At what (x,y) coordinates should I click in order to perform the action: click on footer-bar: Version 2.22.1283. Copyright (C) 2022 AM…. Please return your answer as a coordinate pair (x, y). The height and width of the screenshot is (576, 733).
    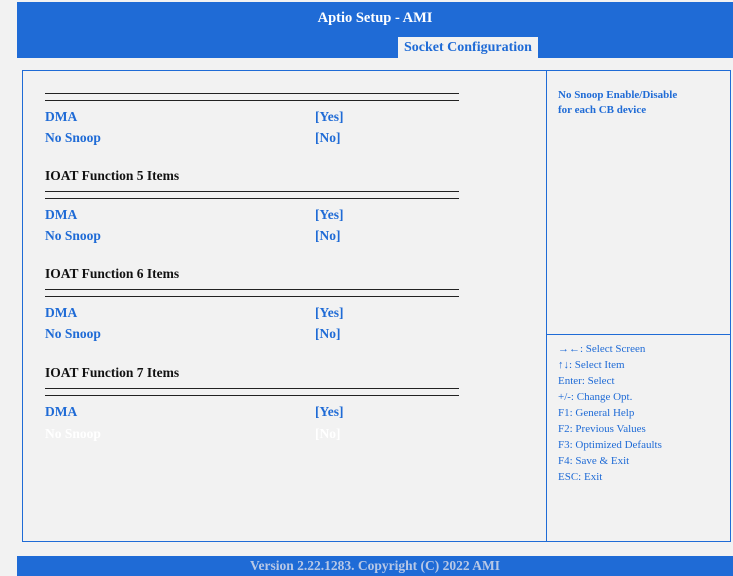
    Looking at the image, I should click on (375, 566).